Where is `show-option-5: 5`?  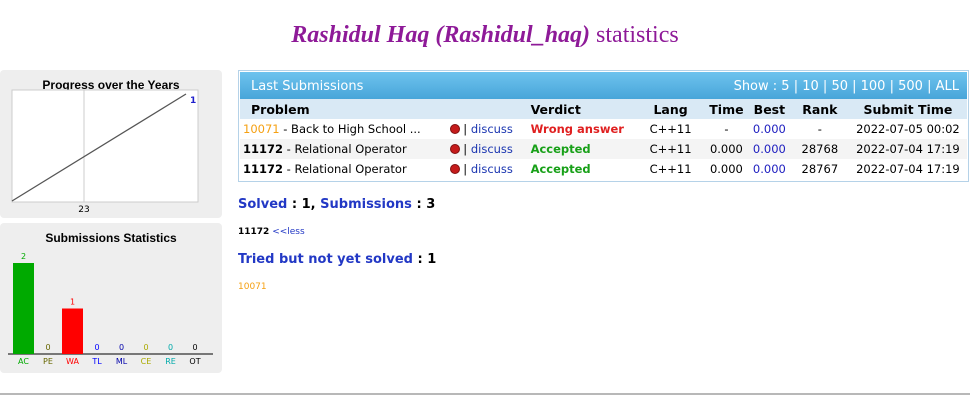 show-option-5: 5 is located at coordinates (785, 86).